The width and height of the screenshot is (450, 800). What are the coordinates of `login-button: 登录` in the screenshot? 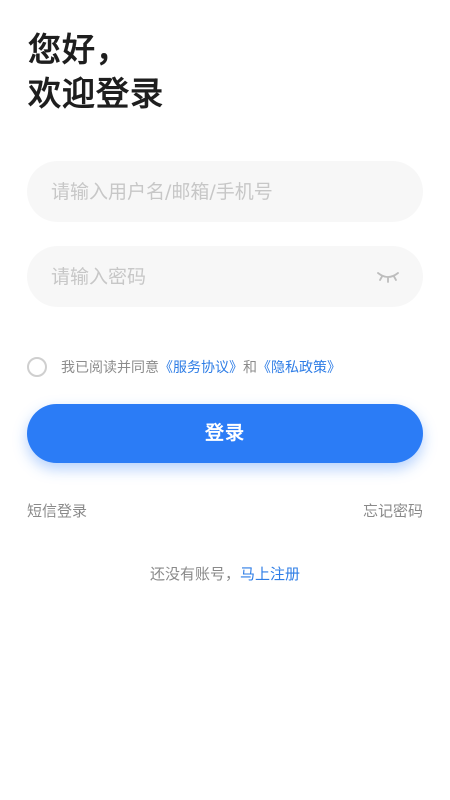 It's located at (225, 433).